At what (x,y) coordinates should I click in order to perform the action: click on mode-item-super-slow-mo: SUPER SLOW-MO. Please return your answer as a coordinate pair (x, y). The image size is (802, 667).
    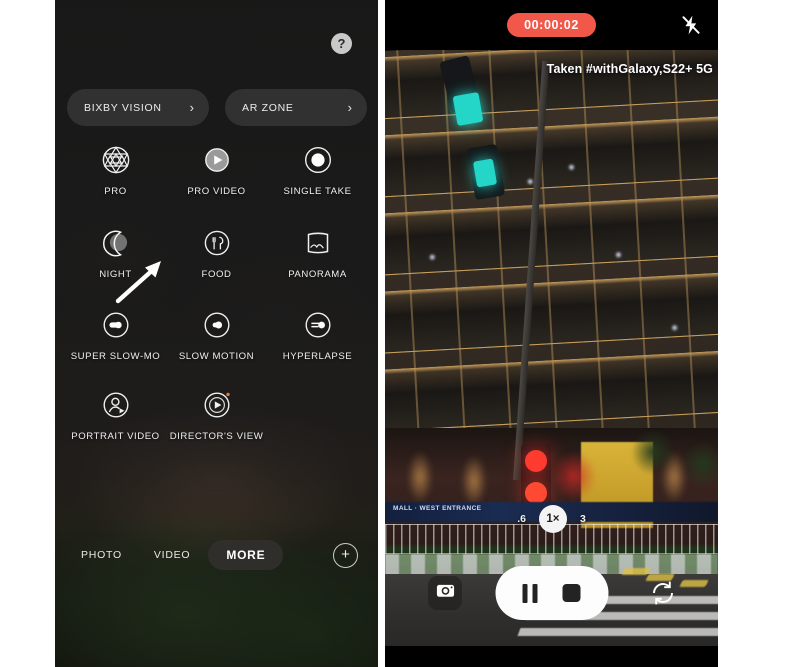
    Looking at the image, I should click on (115, 335).